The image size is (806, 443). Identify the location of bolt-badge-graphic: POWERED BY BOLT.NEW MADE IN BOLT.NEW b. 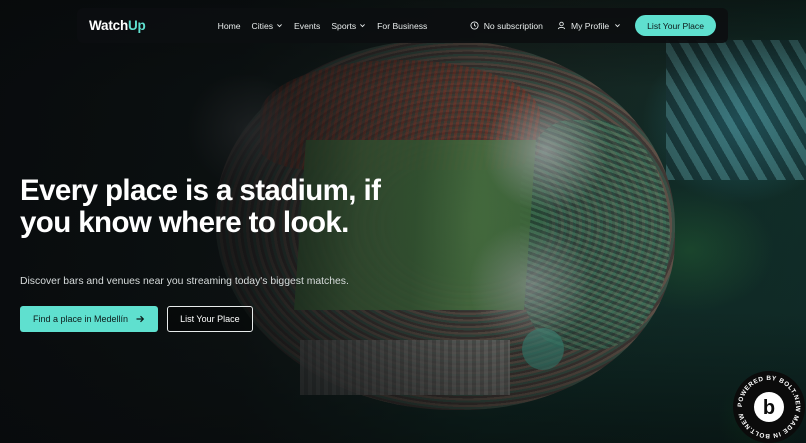
(769, 407).